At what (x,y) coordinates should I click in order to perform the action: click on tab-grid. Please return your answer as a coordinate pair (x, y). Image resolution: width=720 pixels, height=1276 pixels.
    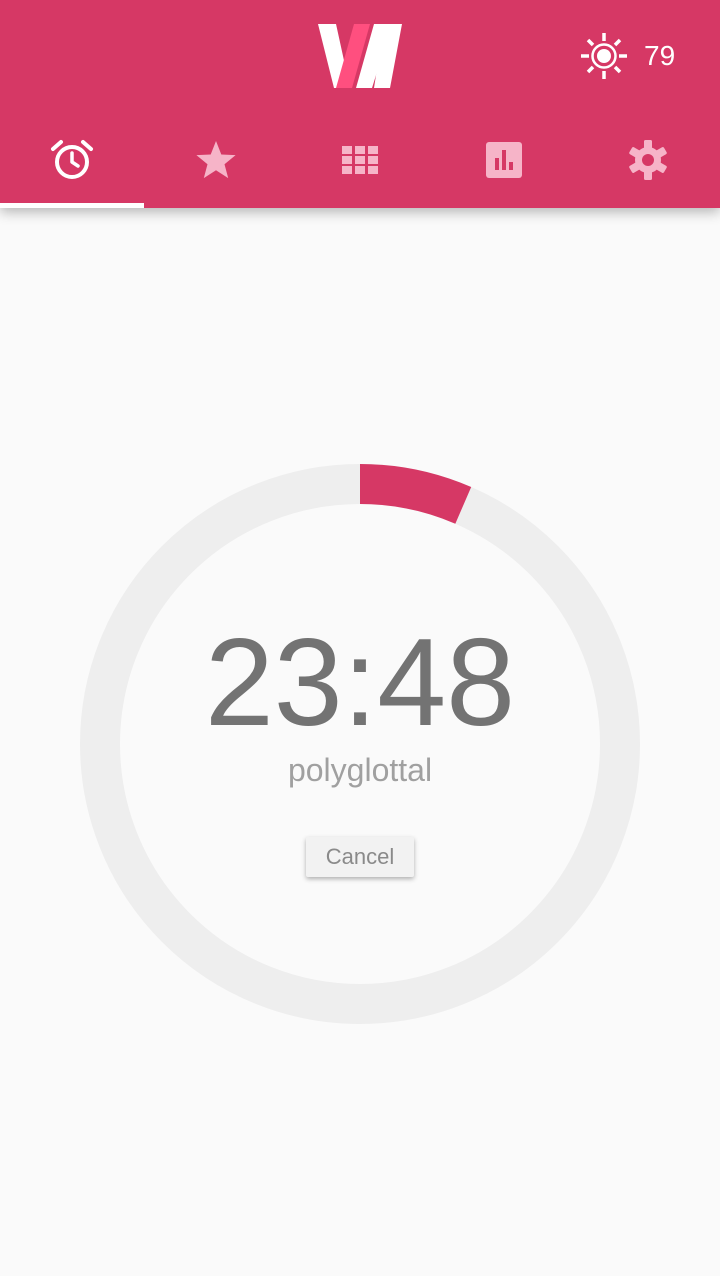
    Looking at the image, I should click on (360, 160).